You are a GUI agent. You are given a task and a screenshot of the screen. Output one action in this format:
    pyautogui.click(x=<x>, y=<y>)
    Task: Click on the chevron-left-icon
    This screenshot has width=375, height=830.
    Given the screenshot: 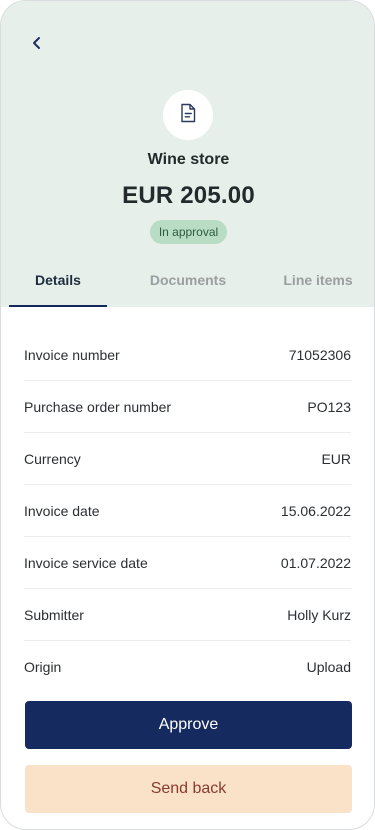 What is the action you would take?
    pyautogui.click(x=37, y=45)
    